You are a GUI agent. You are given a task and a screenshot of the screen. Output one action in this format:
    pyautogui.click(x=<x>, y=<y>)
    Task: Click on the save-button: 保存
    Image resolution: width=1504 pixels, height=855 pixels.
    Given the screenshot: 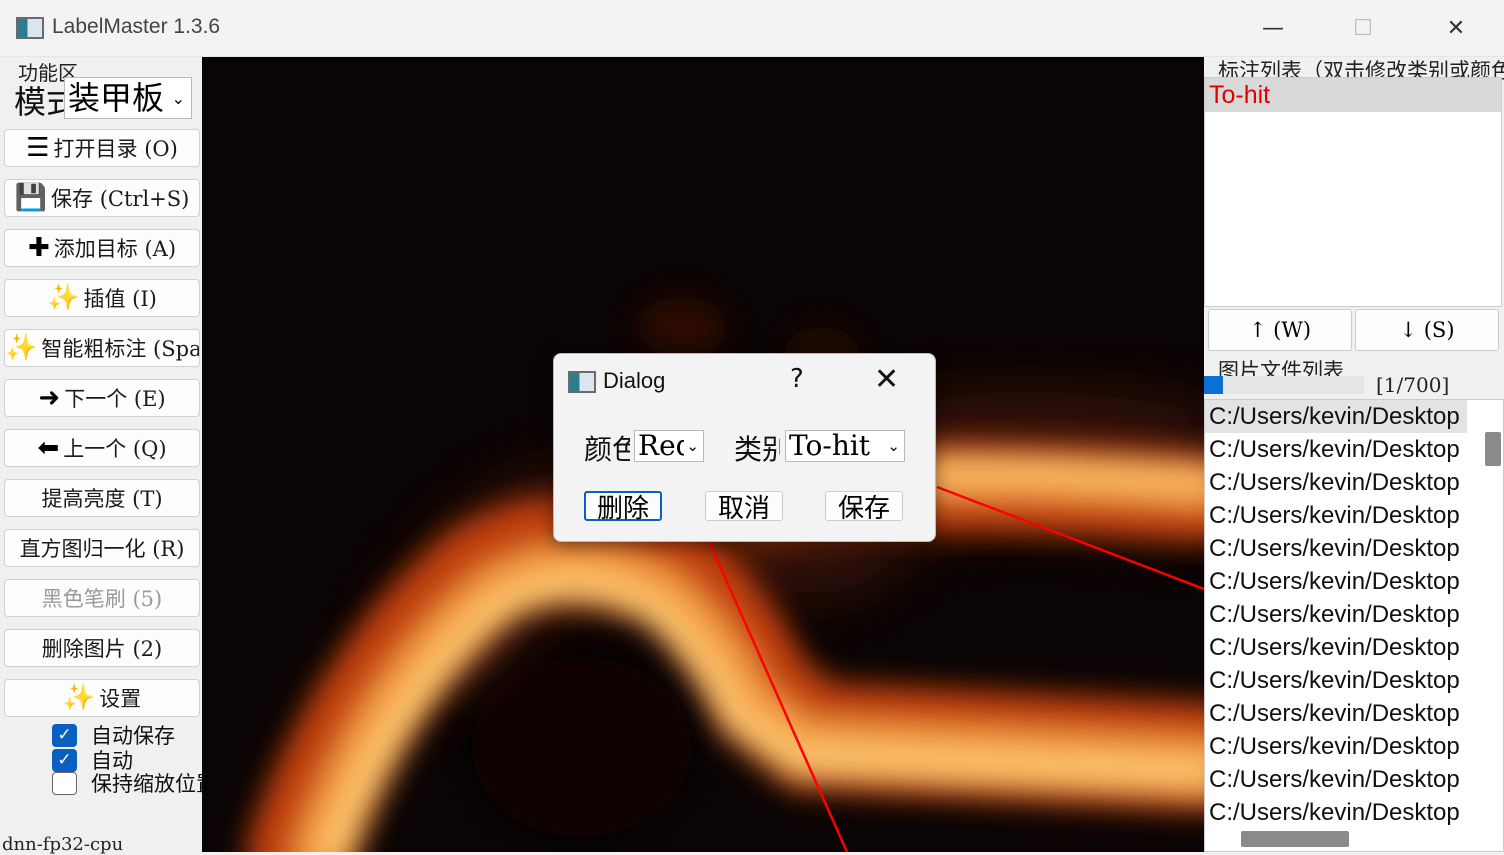 What is the action you would take?
    pyautogui.click(x=864, y=507)
    